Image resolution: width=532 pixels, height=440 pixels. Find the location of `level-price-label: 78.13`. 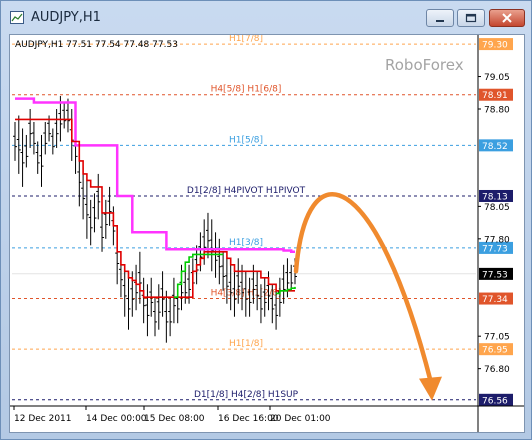

level-price-label: 78.13 is located at coordinates (495, 197).